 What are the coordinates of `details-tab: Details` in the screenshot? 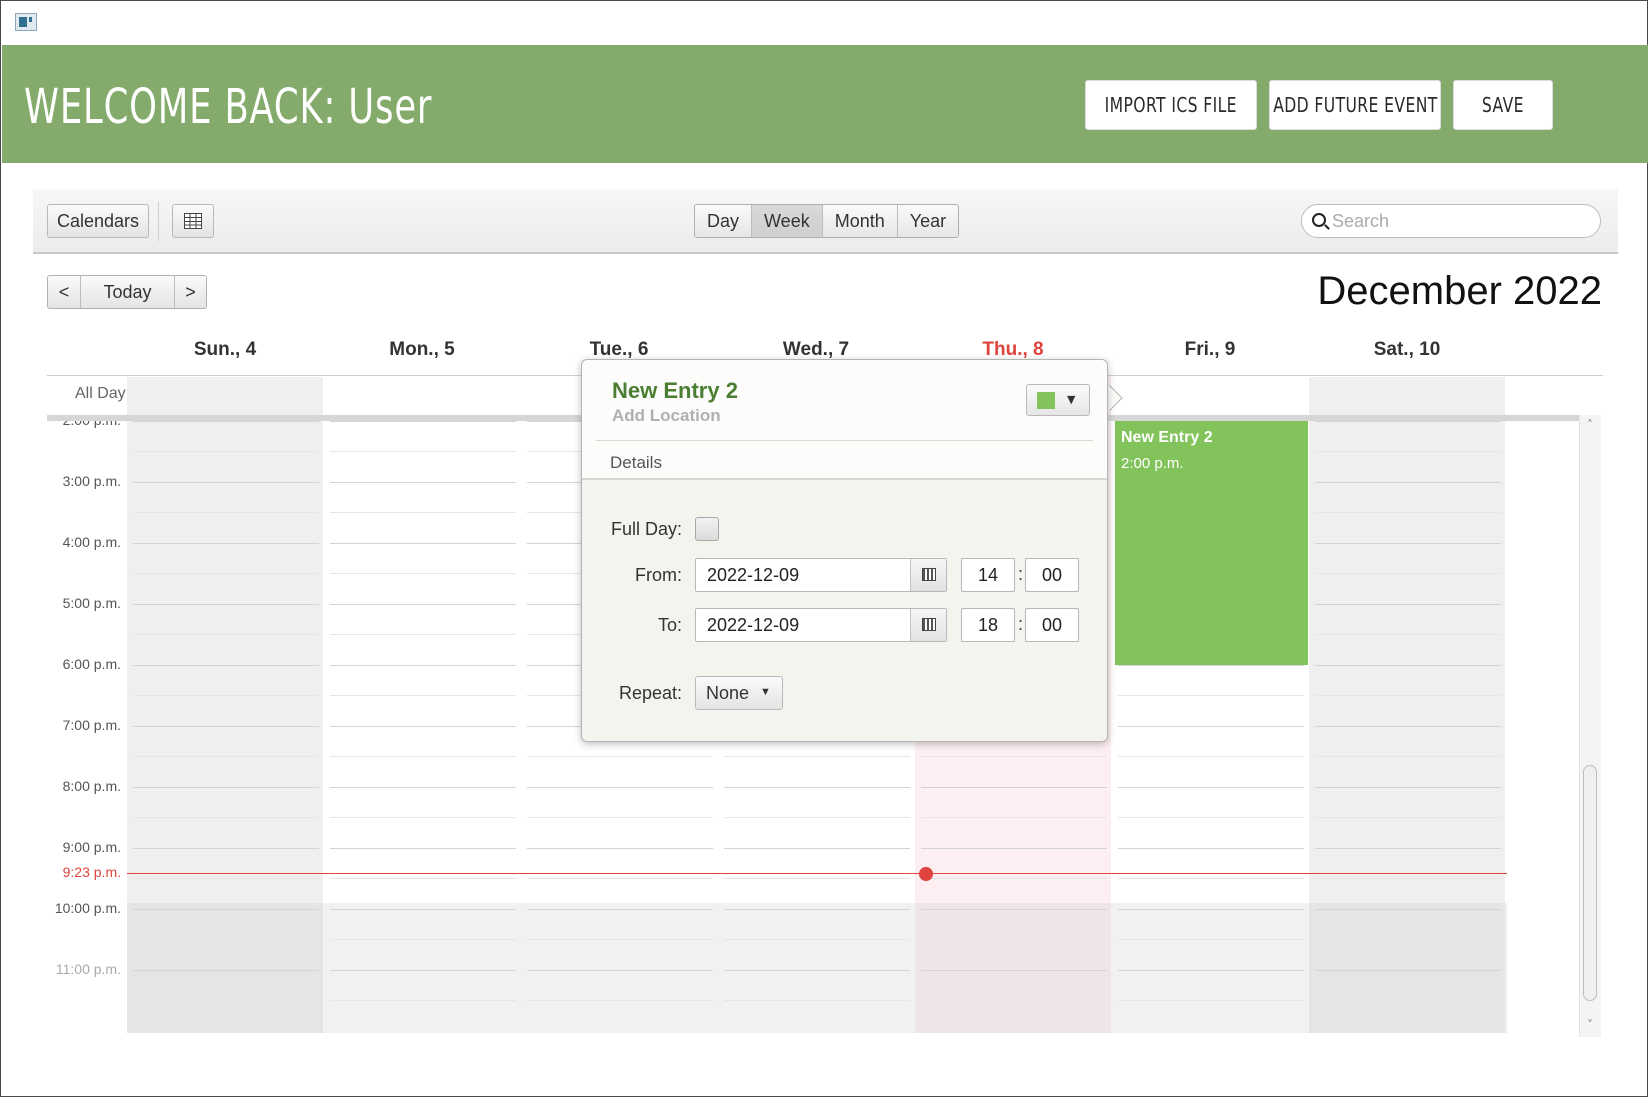 It's located at (636, 463).